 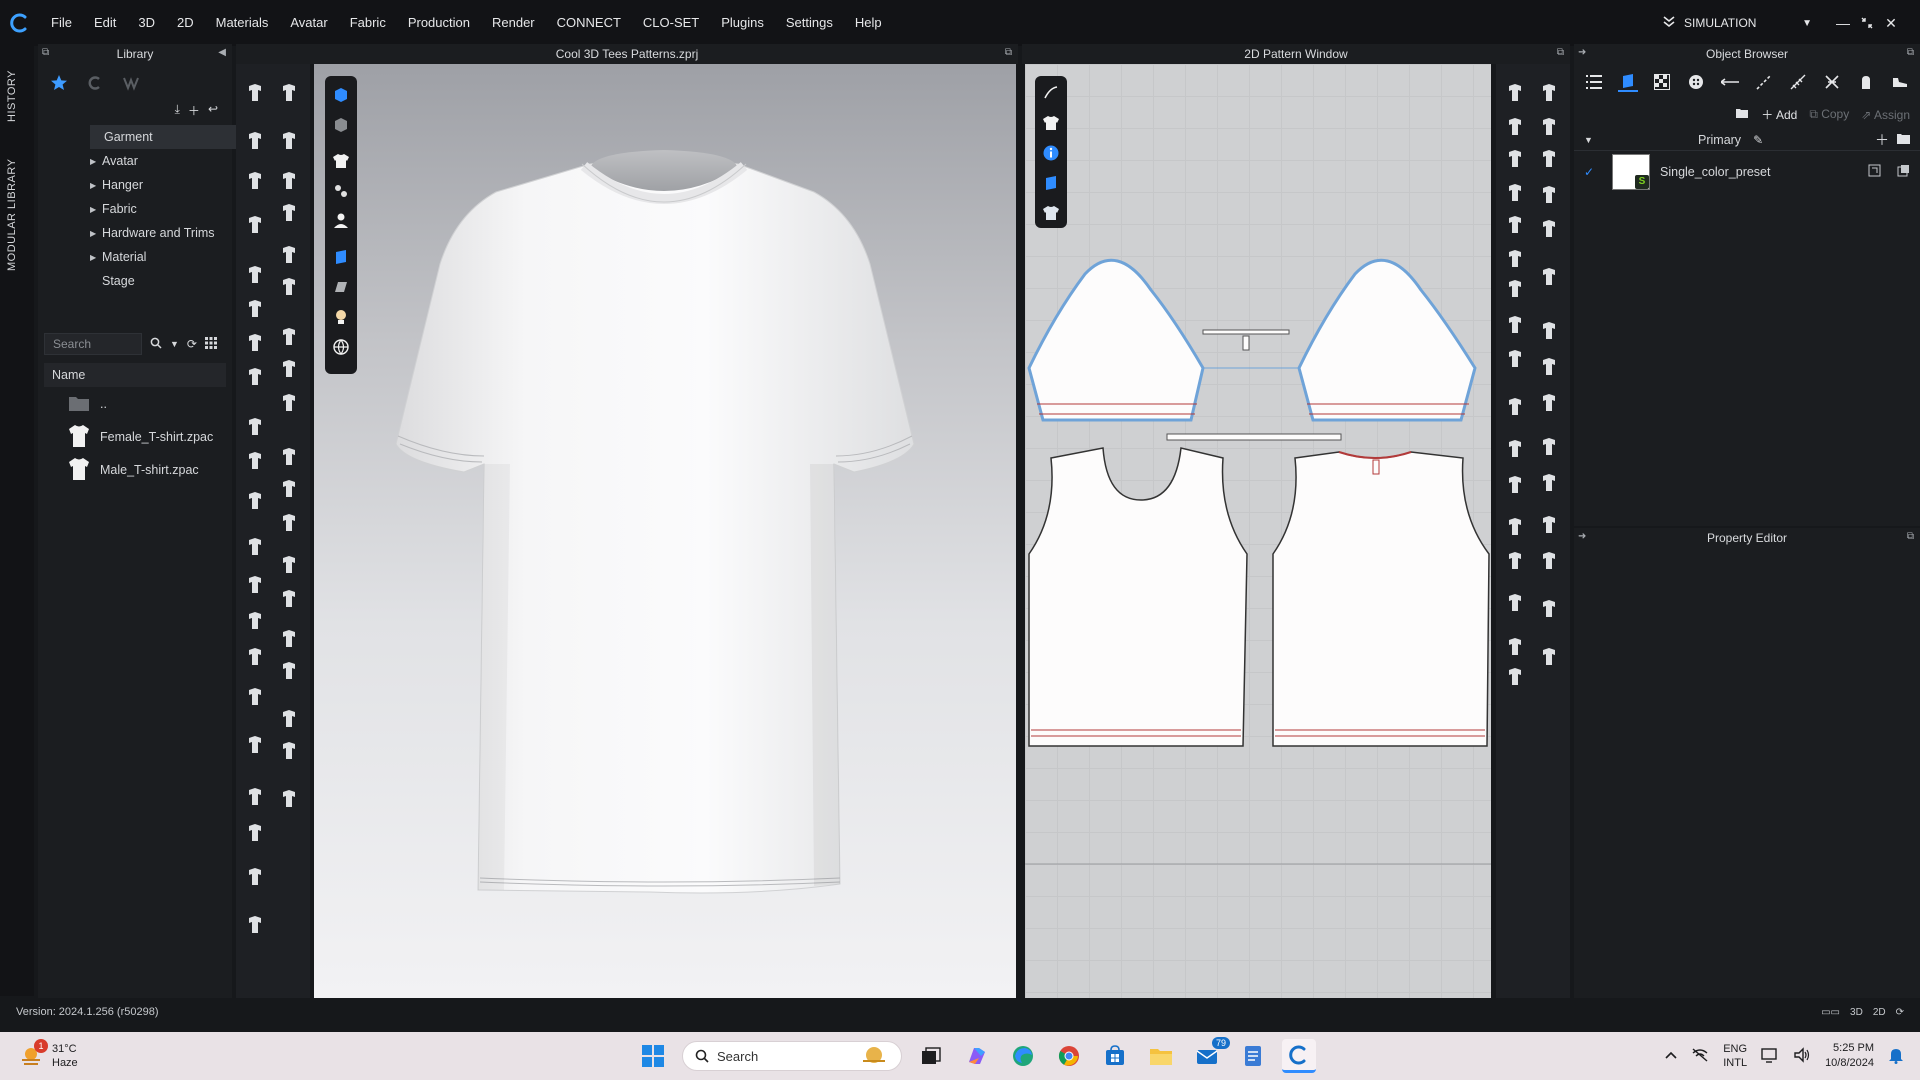 I want to click on file-explorer-icon, so click(x=1161, y=1056).